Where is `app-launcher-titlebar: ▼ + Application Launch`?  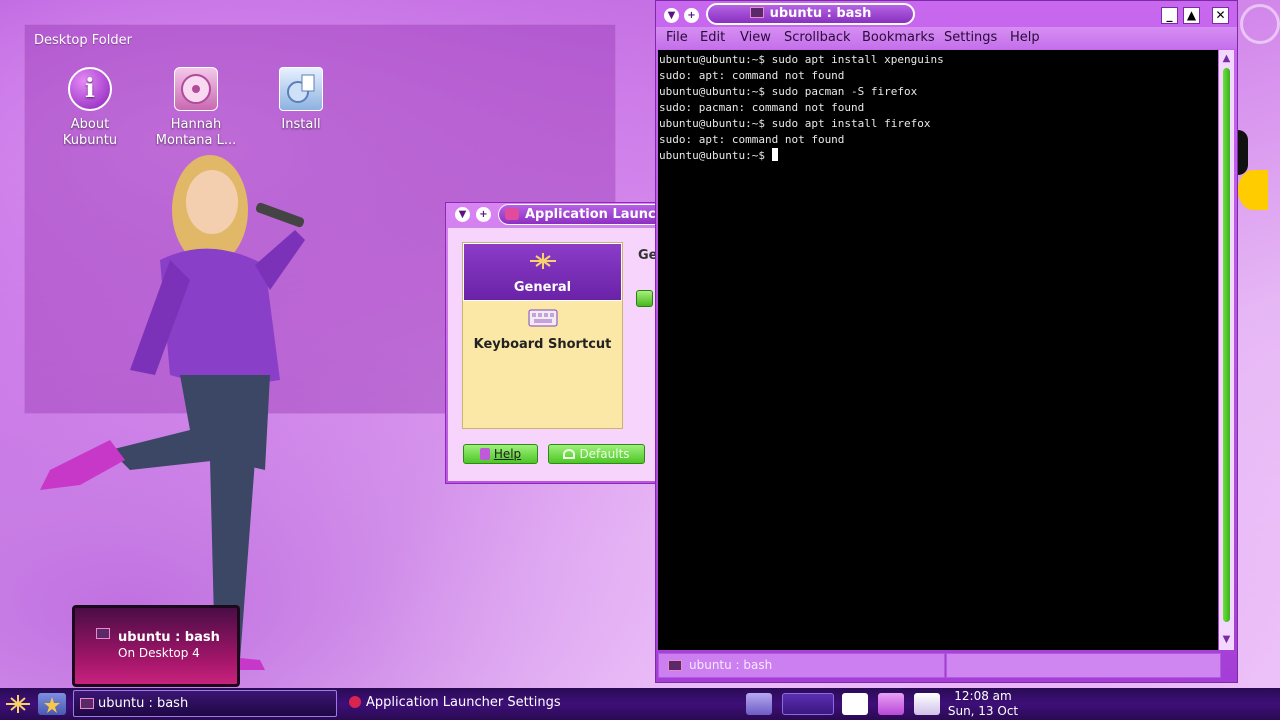
app-launcher-titlebar: ▼ + Application Launch is located at coordinates (552, 214).